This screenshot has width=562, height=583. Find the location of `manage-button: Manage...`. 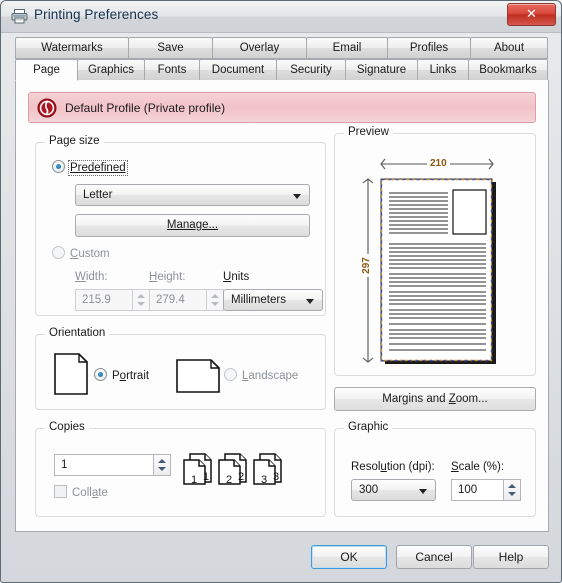

manage-button: Manage... is located at coordinates (192, 225).